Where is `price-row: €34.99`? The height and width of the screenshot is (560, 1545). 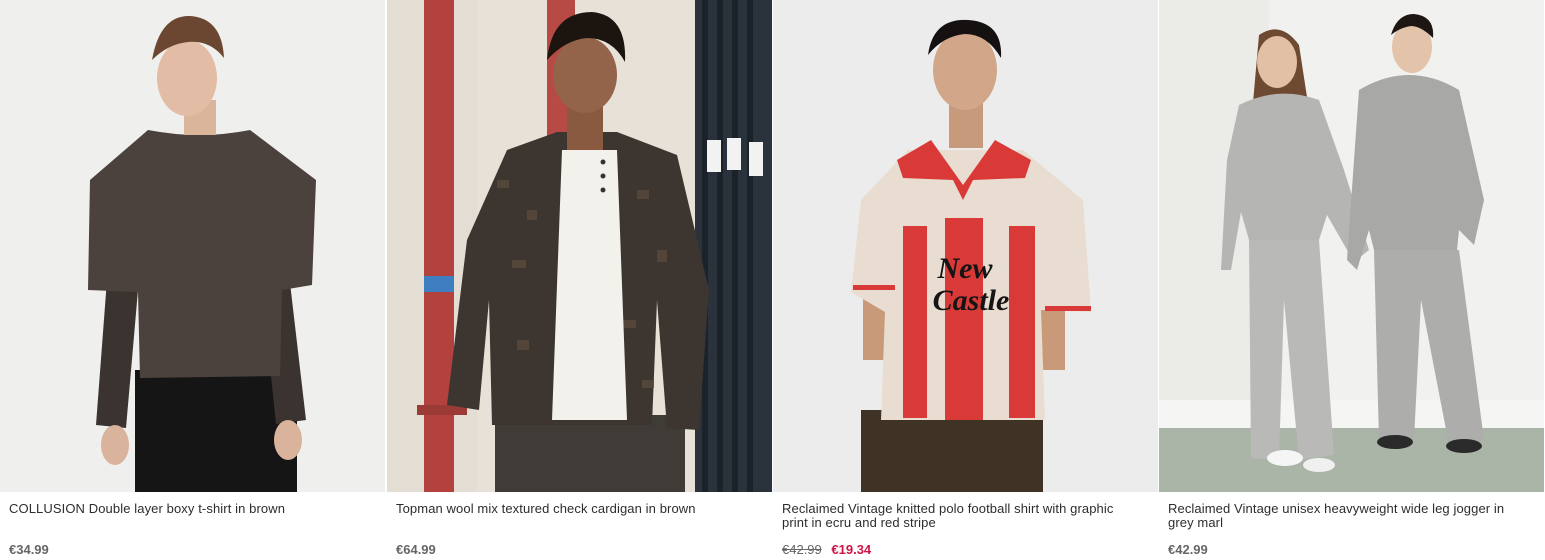
price-row: €34.99 is located at coordinates (29, 549).